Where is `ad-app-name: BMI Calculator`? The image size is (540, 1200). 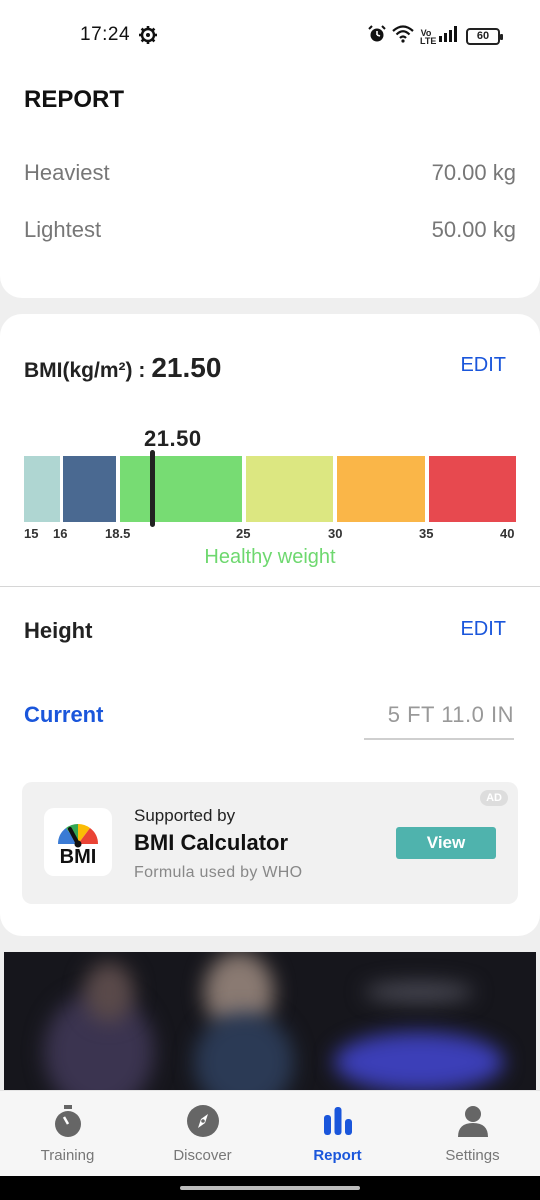 ad-app-name: BMI Calculator is located at coordinates (211, 842).